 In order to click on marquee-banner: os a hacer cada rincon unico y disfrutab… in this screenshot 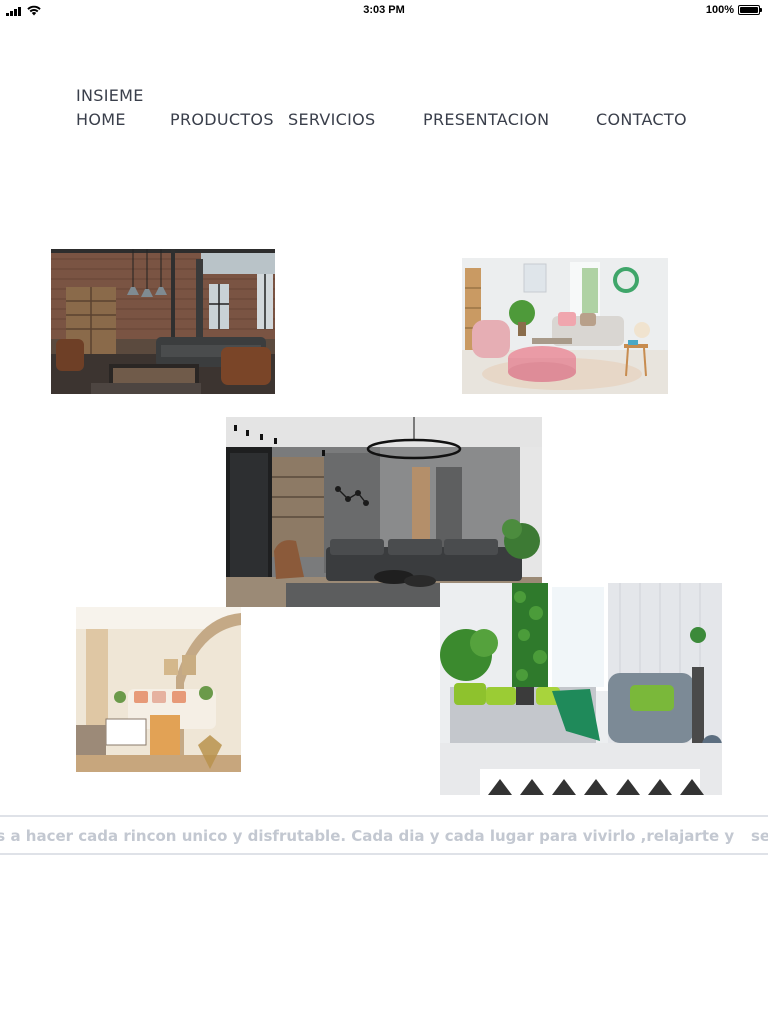, I will do `click(384, 835)`.